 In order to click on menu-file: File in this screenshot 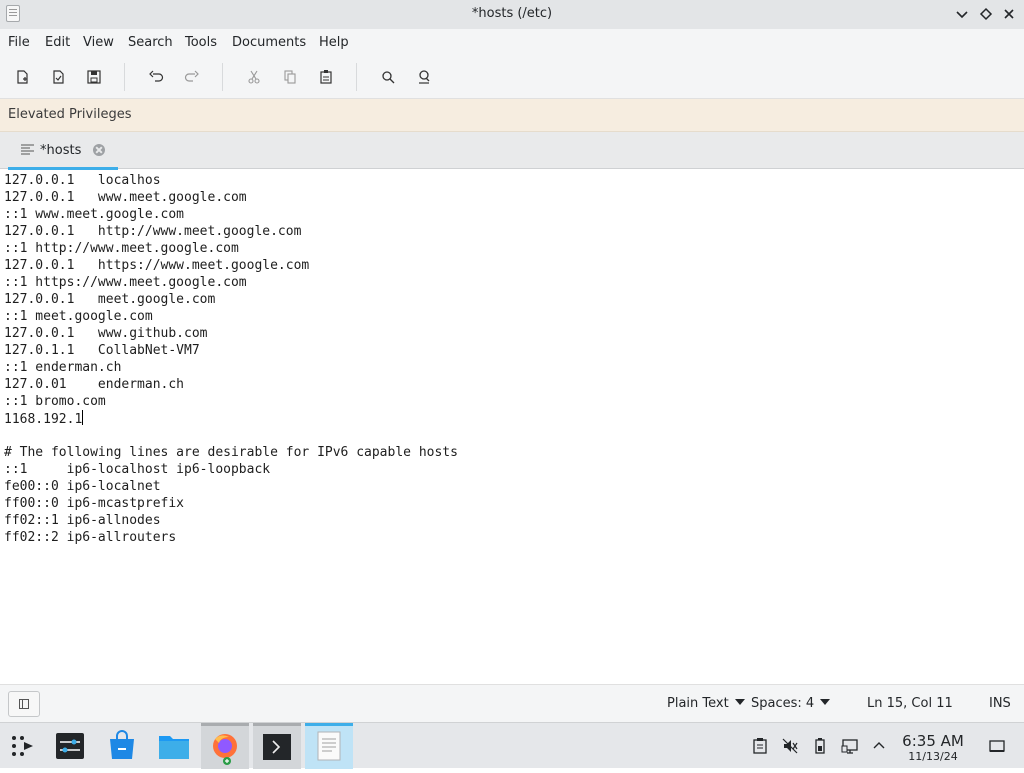, I will do `click(19, 42)`.